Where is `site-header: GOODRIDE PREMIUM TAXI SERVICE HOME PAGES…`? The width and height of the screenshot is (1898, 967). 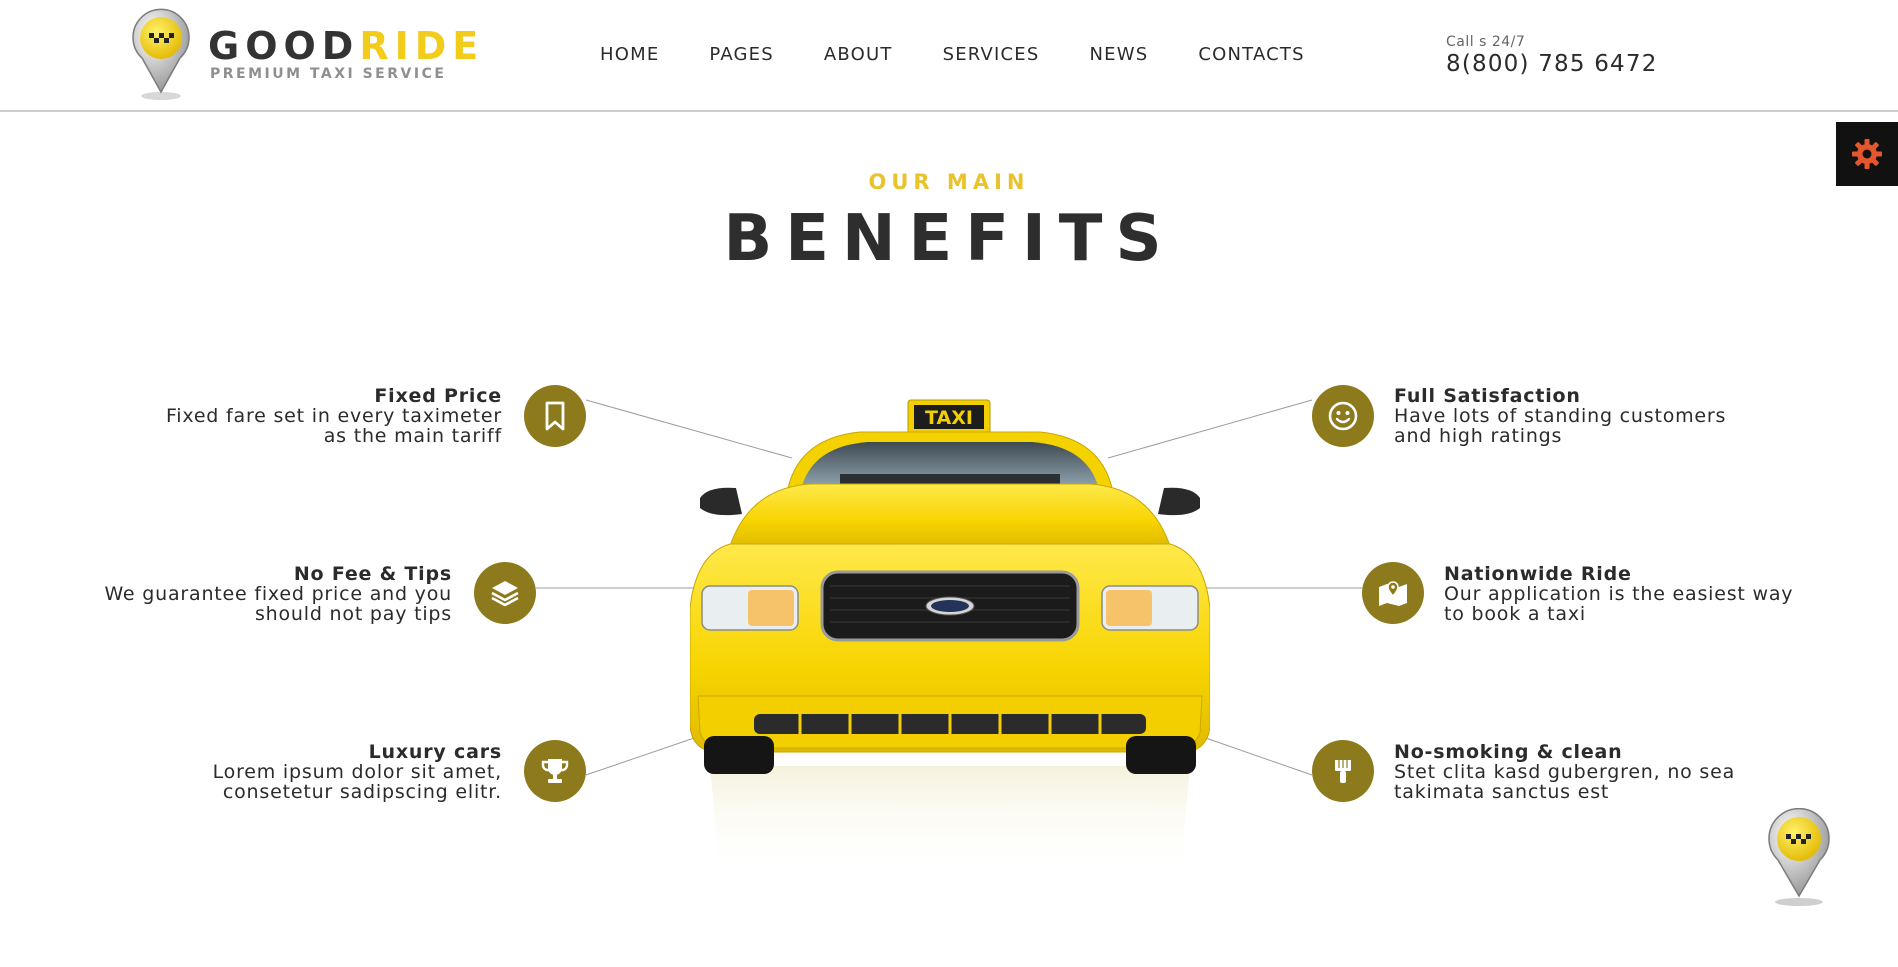
site-header: GOODRIDE PREMIUM TAXI SERVICE HOME PAGES… is located at coordinates (949, 56).